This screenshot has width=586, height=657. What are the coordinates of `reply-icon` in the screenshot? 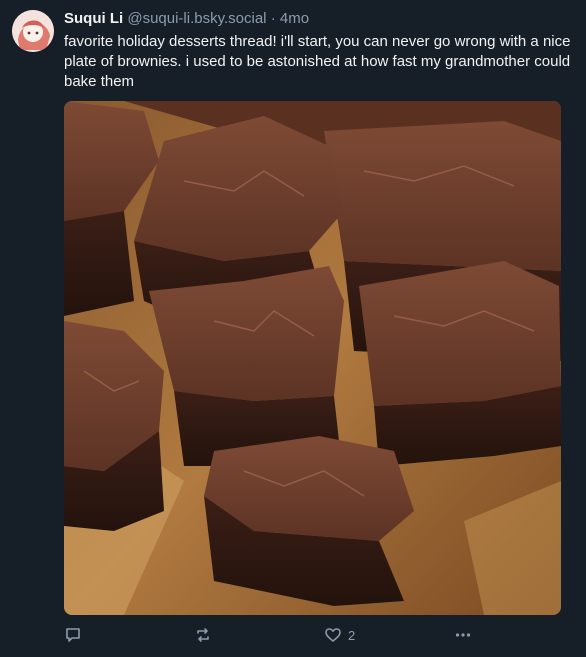 It's located at (73, 635).